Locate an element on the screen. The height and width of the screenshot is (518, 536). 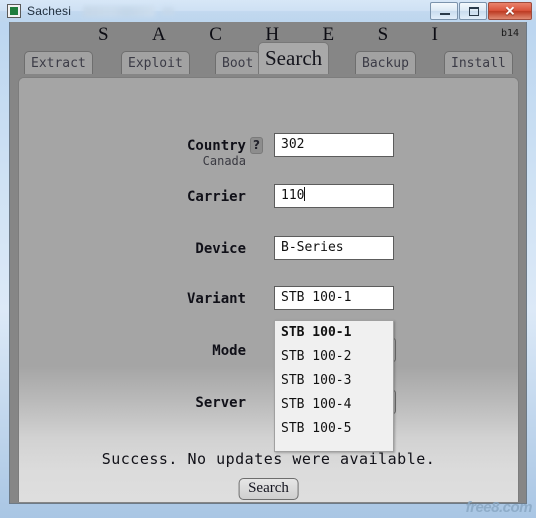
country-input: 302 is located at coordinates (334, 145).